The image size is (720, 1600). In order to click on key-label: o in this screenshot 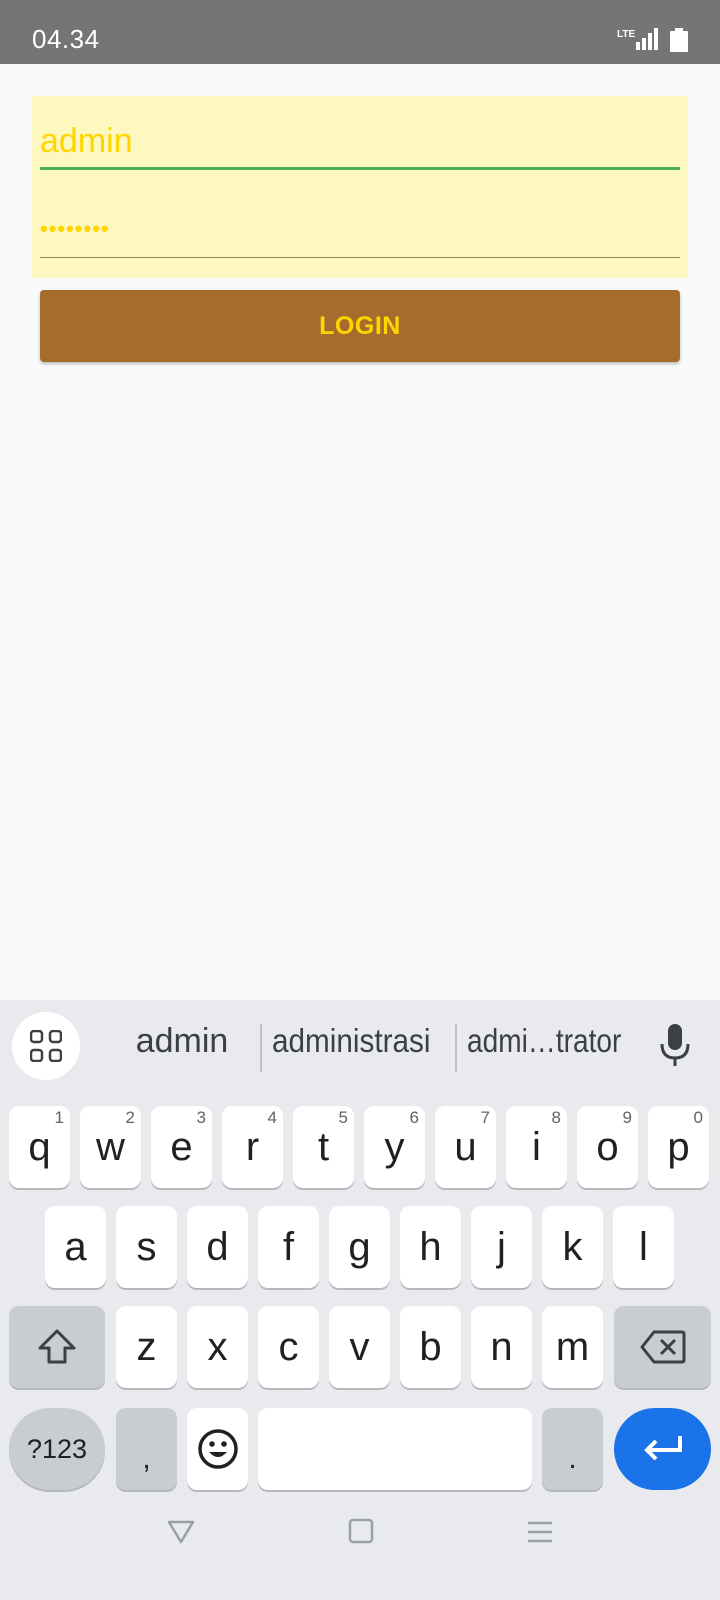, I will do `click(607, 1146)`.